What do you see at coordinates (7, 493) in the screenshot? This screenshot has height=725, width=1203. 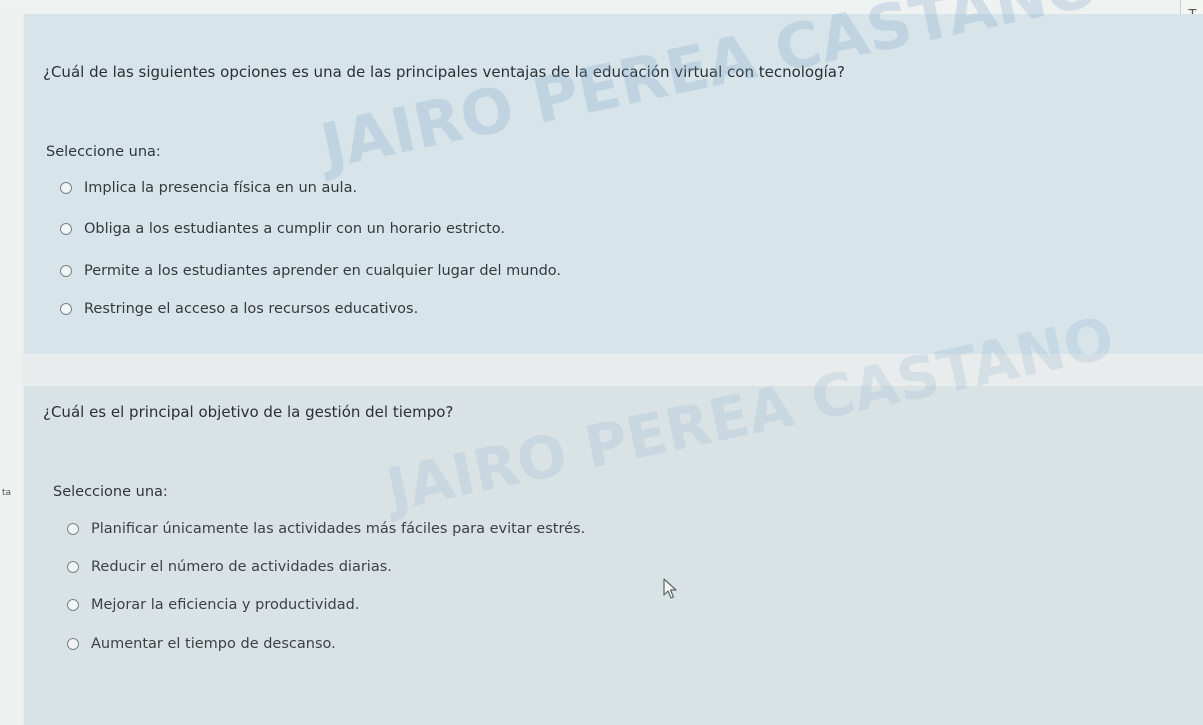 I see `sidebar-fragment: ta` at bounding box center [7, 493].